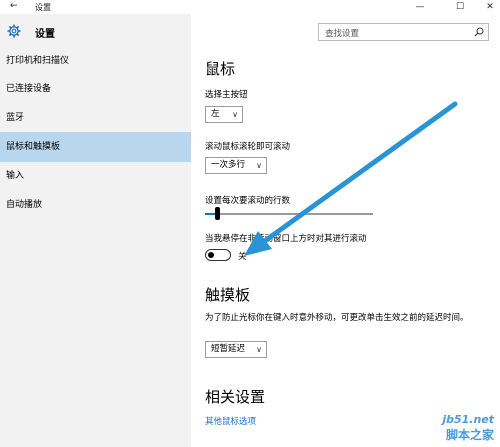 The height and width of the screenshot is (447, 500). What do you see at coordinates (469, 435) in the screenshot?
I see `watermark-brand: 脚本之家` at bounding box center [469, 435].